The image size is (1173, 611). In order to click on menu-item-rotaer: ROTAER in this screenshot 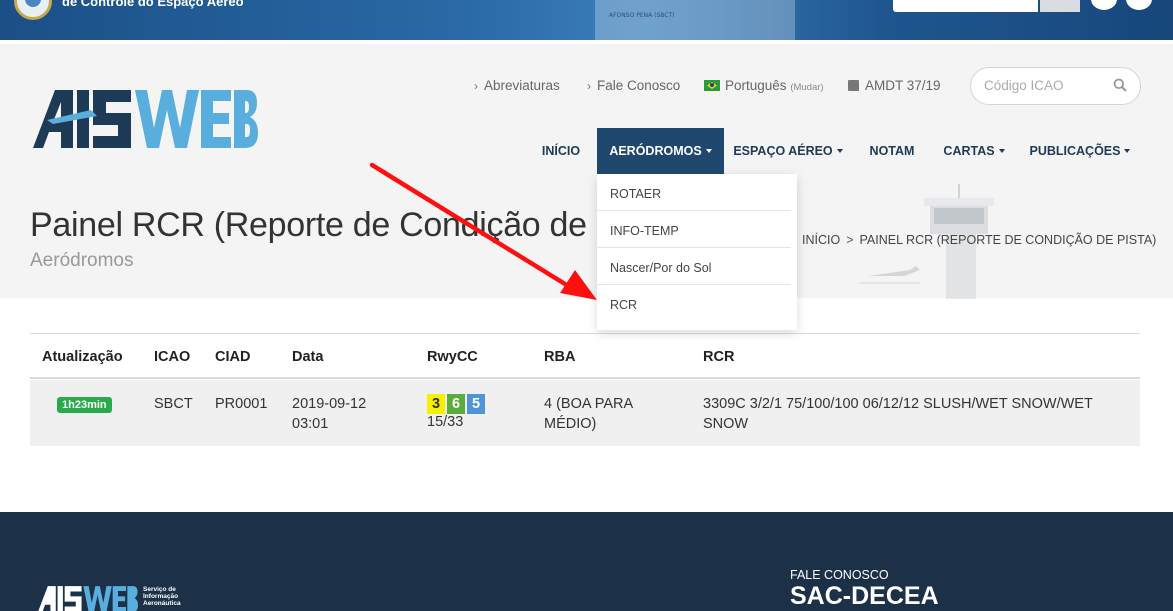, I will do `click(694, 192)`.